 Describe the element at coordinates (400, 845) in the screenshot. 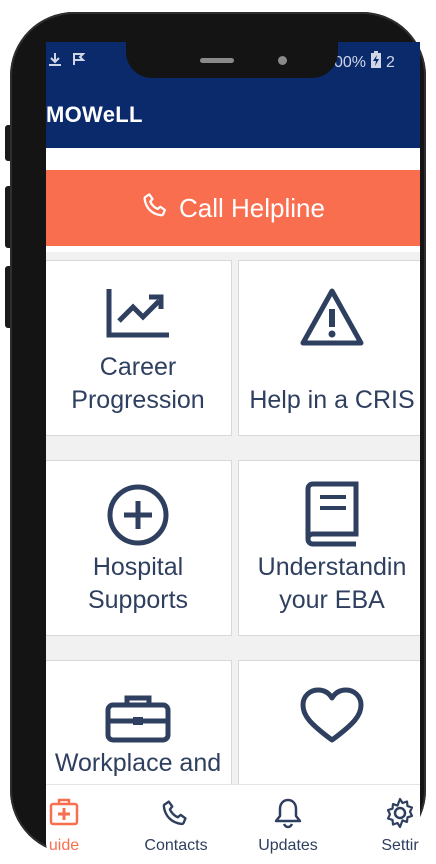

I see `nav-label: Settir` at that location.